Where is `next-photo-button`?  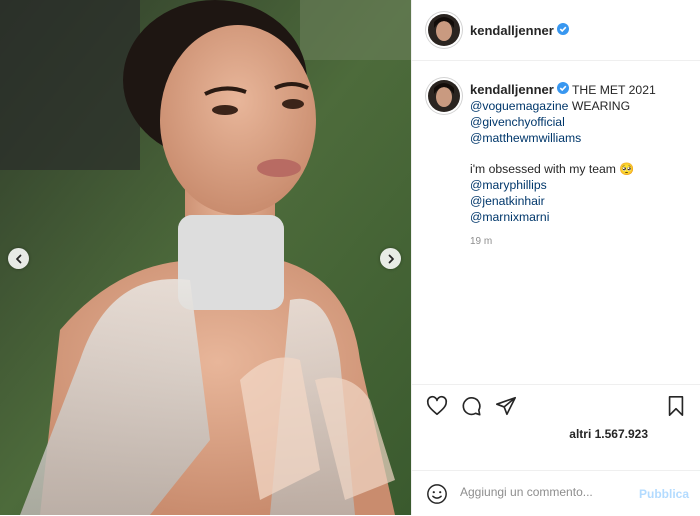
next-photo-button is located at coordinates (390, 258).